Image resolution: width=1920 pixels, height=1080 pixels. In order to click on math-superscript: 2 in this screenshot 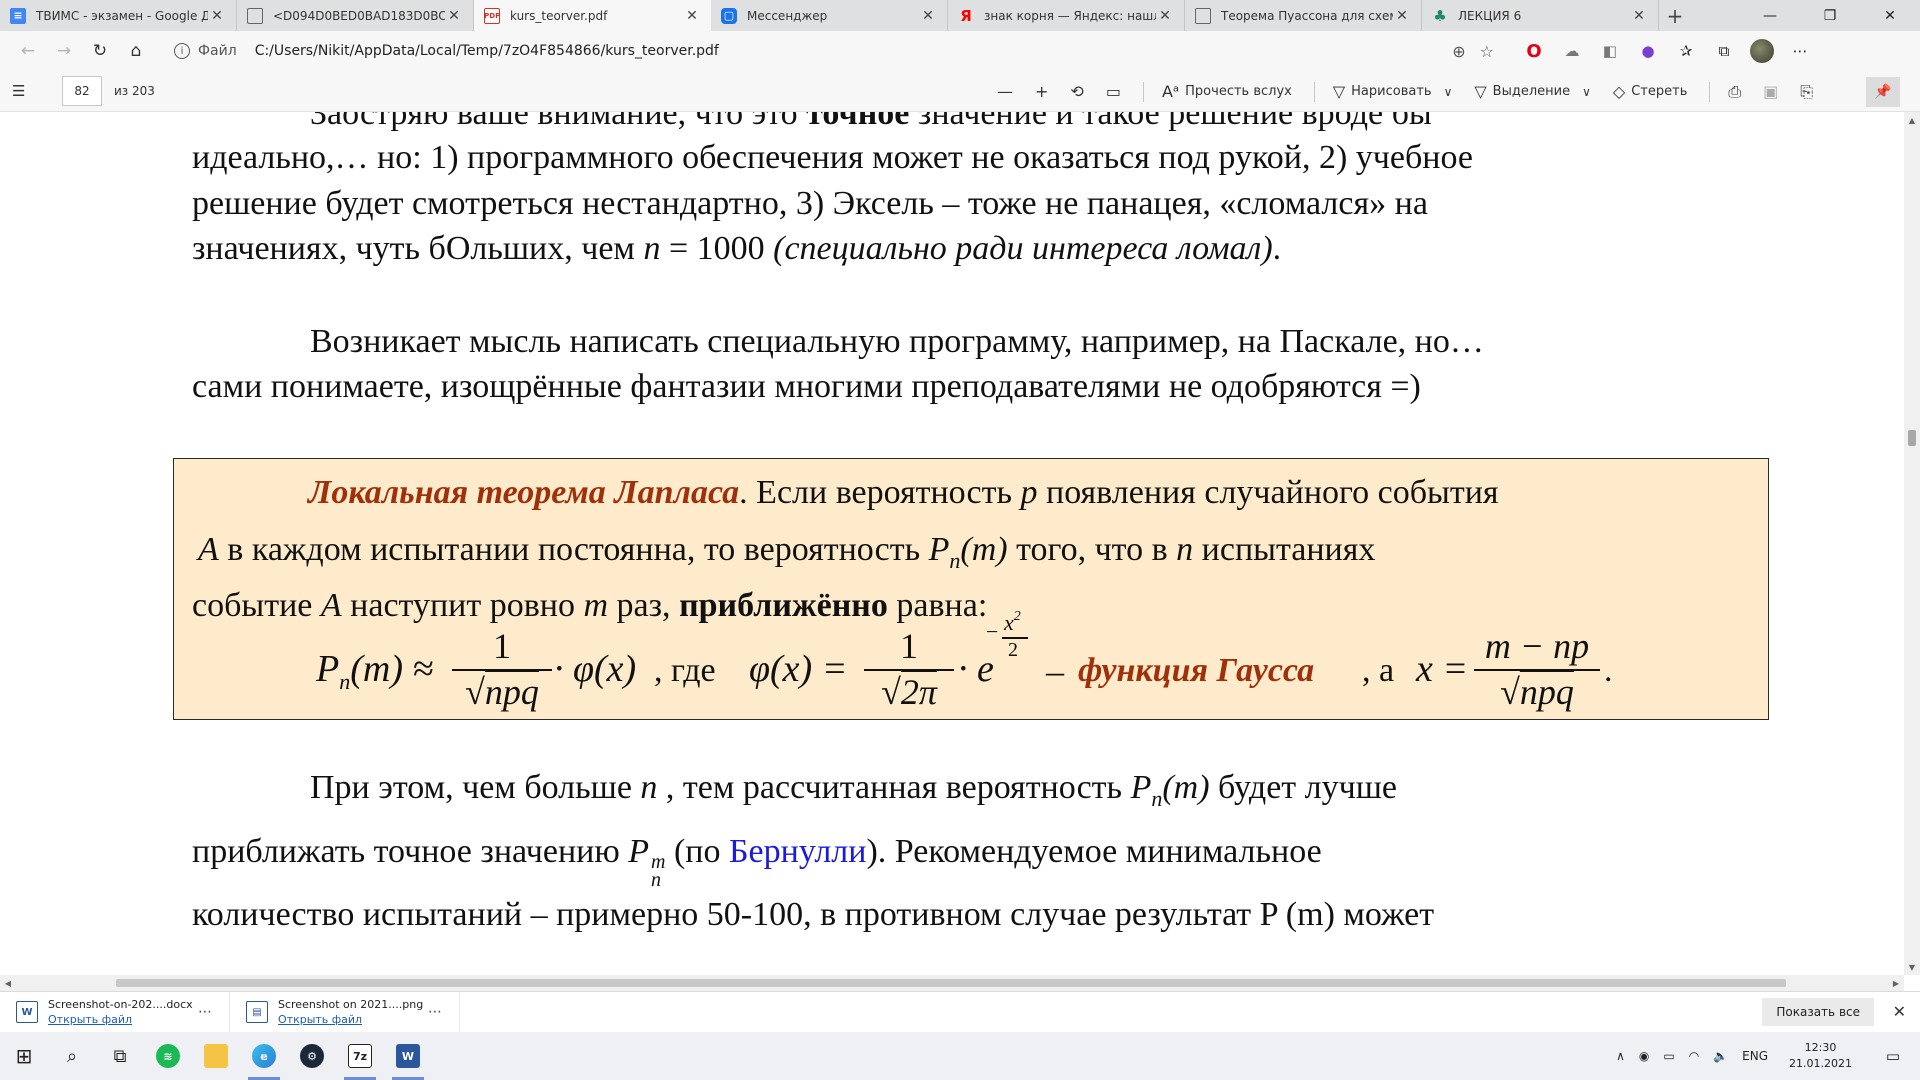, I will do `click(1017, 616)`.